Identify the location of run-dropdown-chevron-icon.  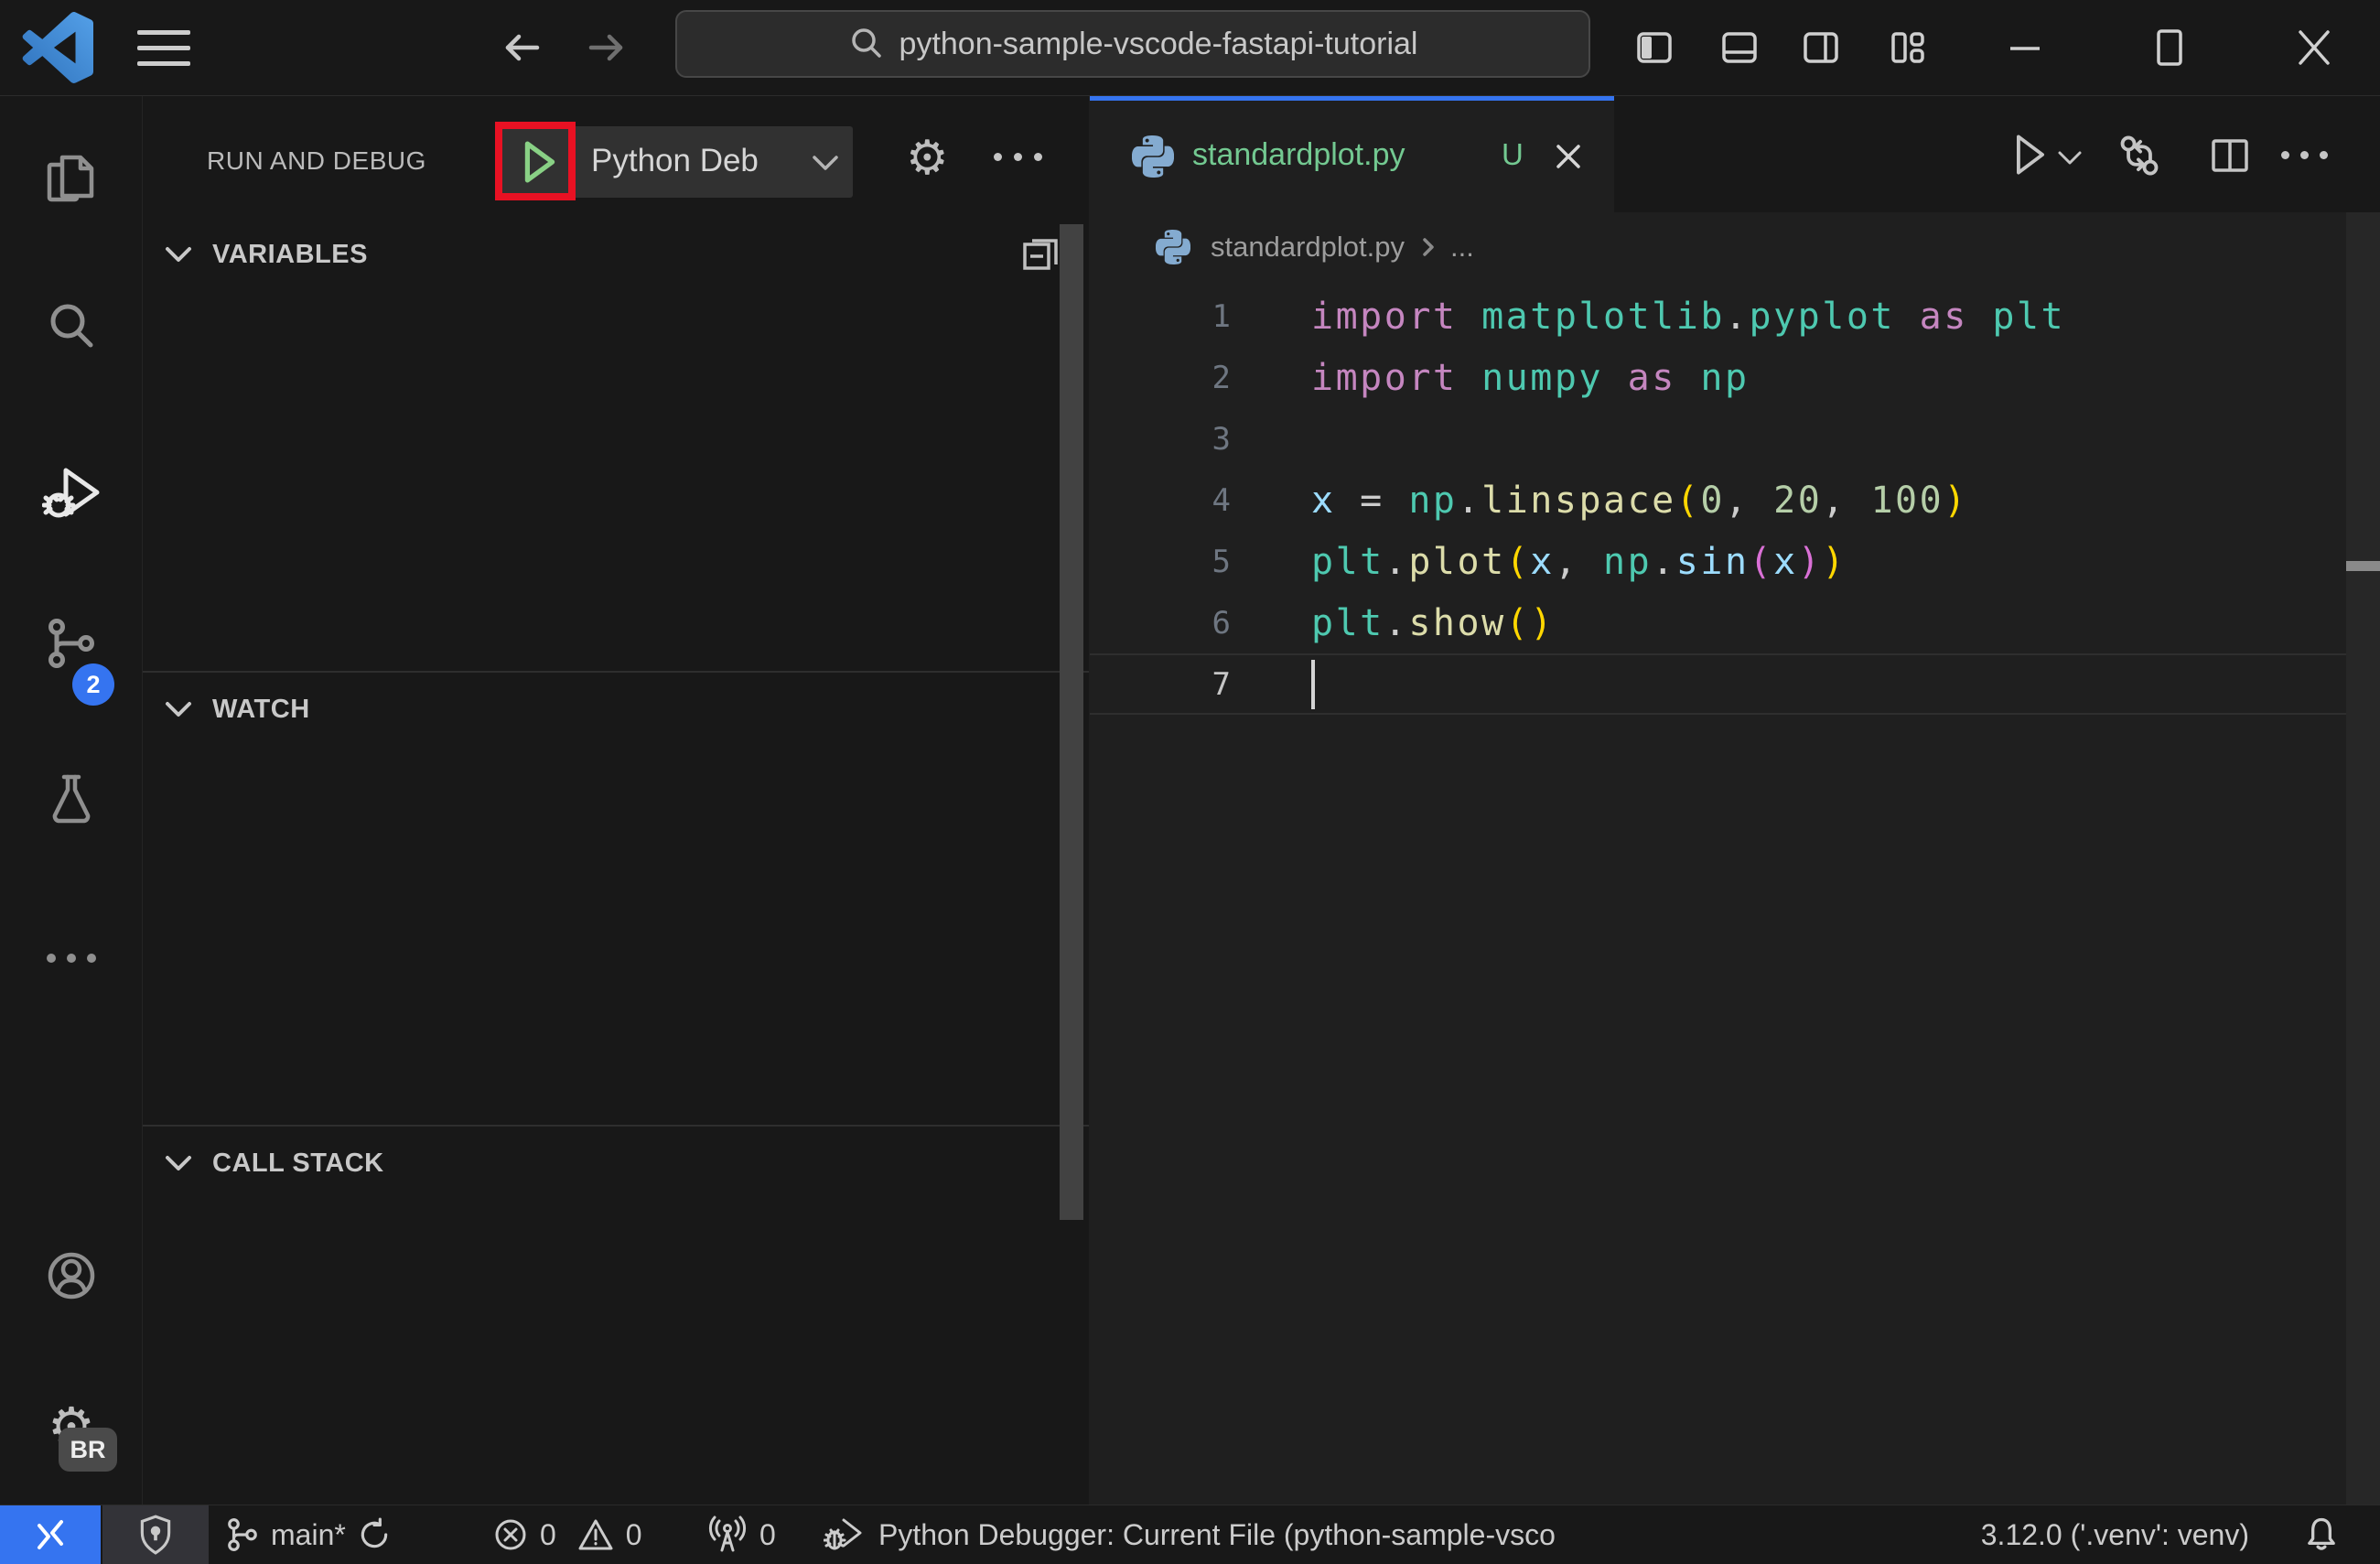
(2070, 158).